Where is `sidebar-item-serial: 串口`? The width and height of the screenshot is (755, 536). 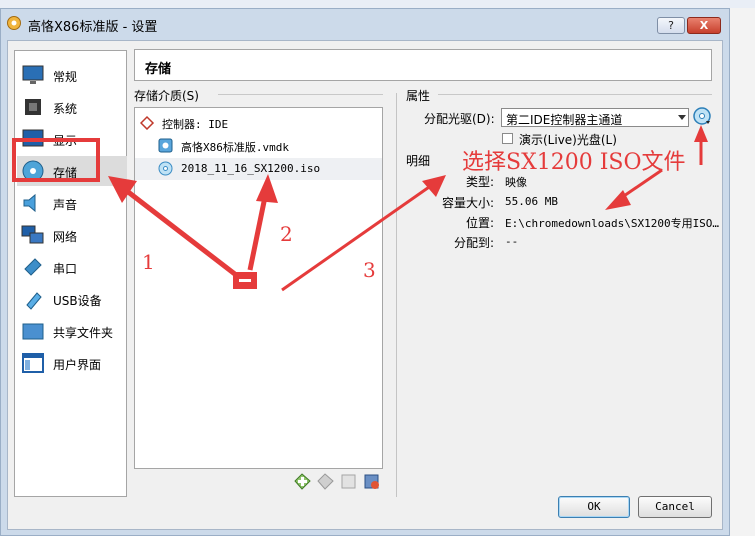
sidebar-item-serial: 串口 is located at coordinates (72, 267).